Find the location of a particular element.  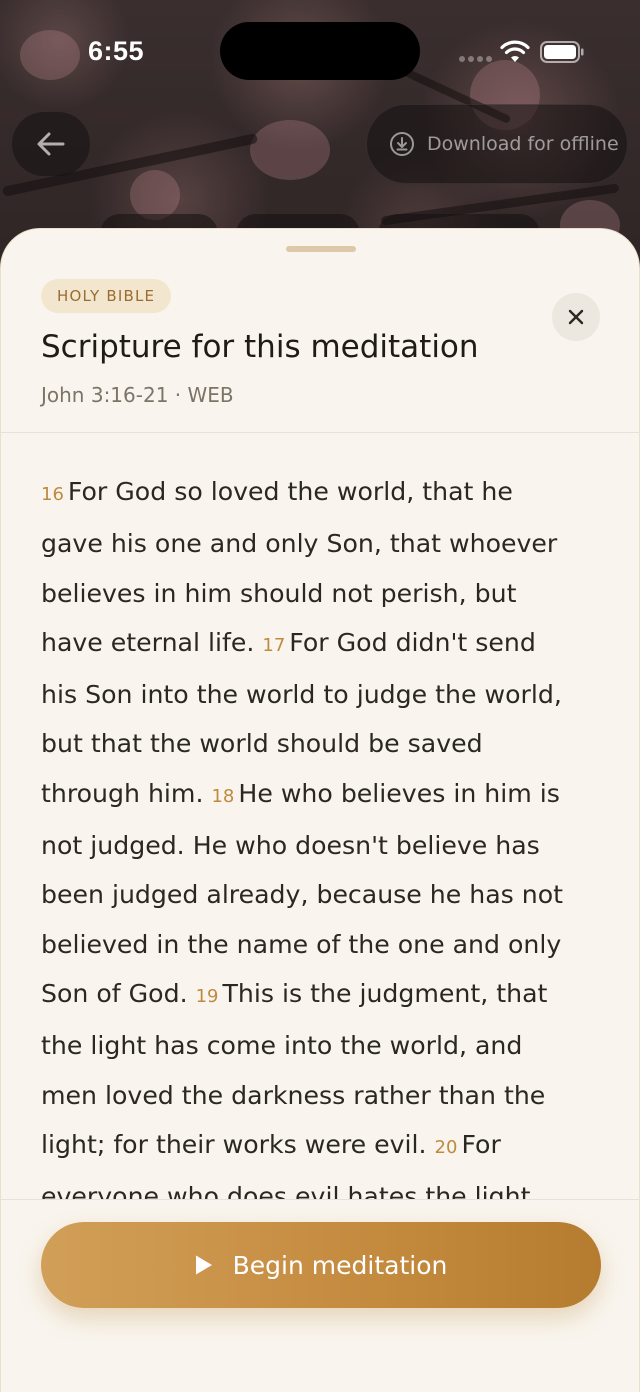

verse-text: believed in the name of the one and only is located at coordinates (301, 944).